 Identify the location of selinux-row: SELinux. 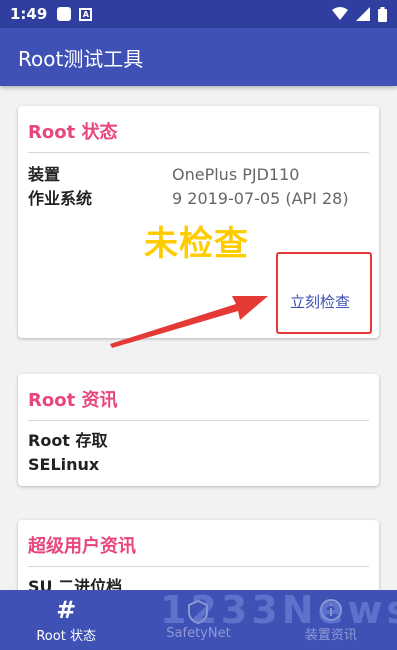
(198, 465).